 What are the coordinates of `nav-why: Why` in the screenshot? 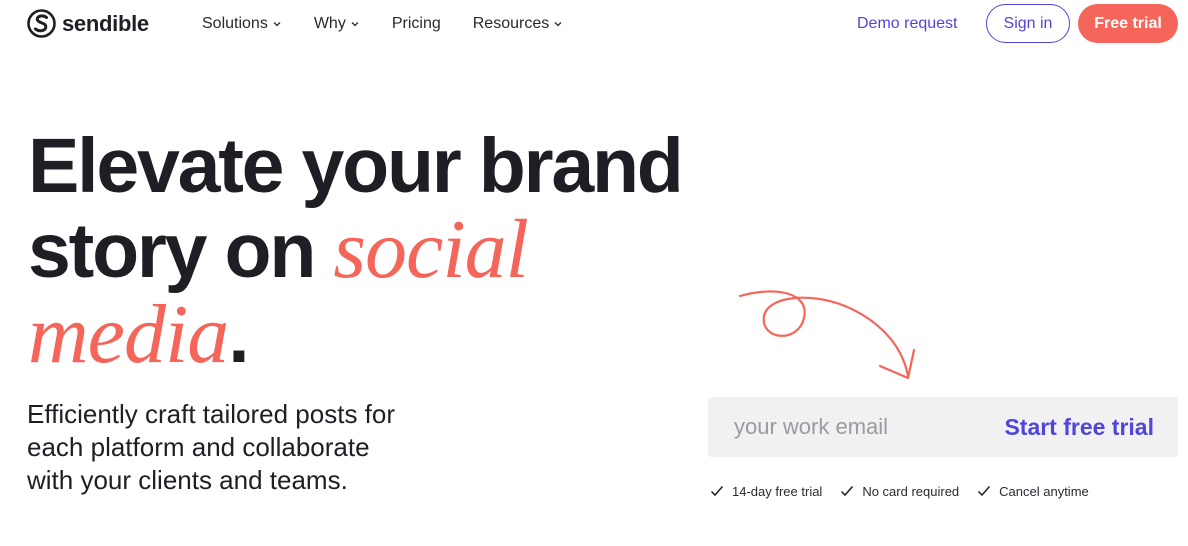 It's located at (337, 24).